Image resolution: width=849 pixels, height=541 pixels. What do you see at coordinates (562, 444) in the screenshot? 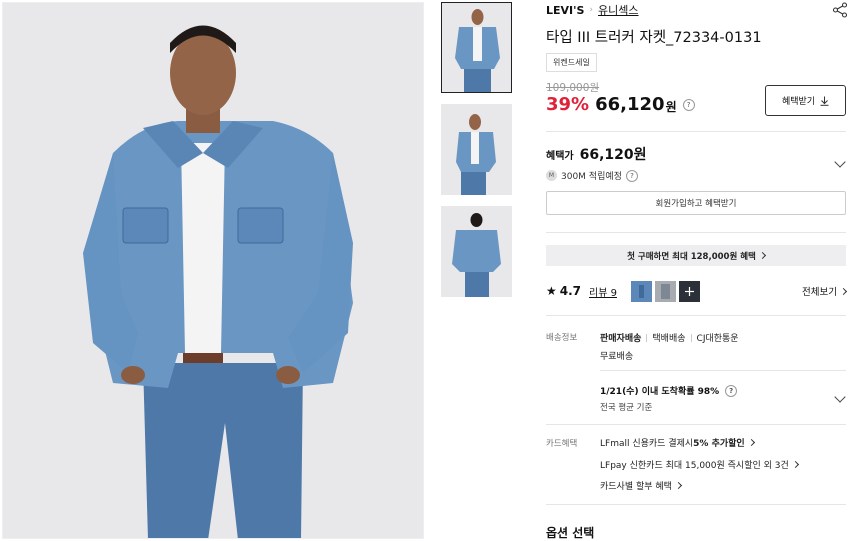
I see `card-benefit-label: 카드혜택` at bounding box center [562, 444].